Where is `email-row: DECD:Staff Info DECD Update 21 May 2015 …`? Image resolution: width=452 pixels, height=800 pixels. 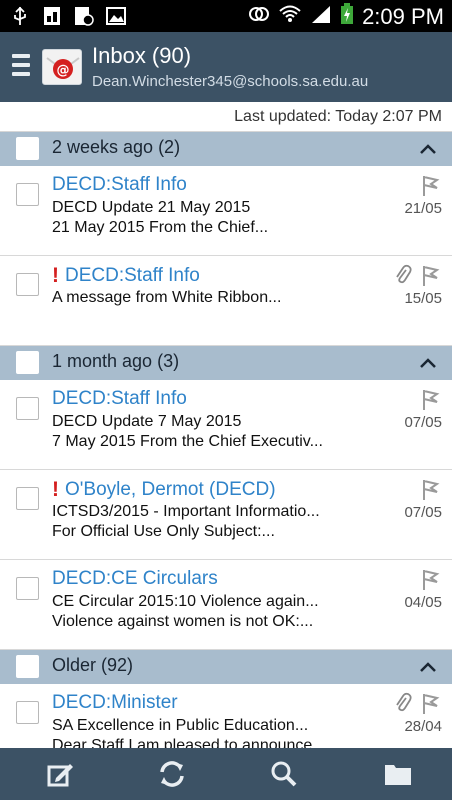
email-row: DECD:Staff Info DECD Update 21 May 2015 … is located at coordinates (226, 211).